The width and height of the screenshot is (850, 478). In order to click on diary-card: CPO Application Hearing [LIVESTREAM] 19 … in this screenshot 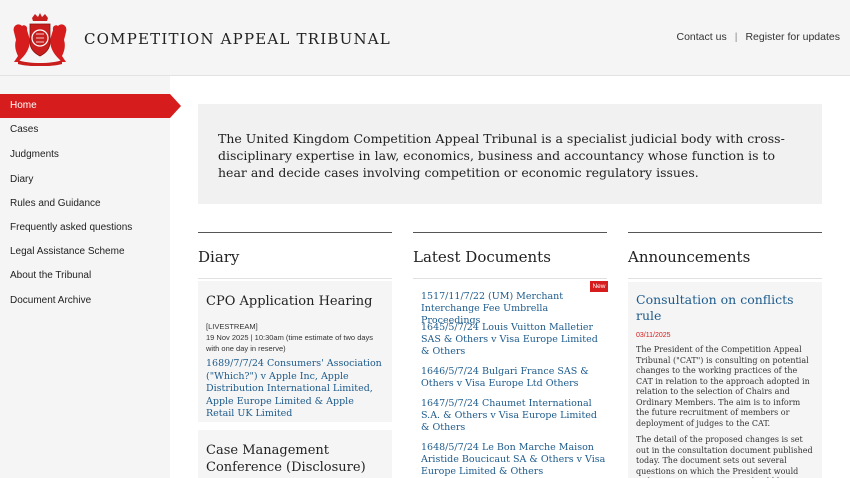, I will do `click(295, 351)`.